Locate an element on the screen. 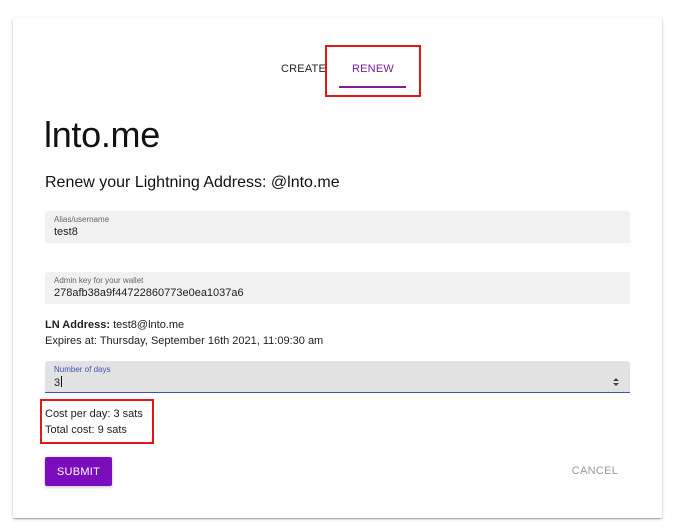 The height and width of the screenshot is (532, 679). number-of-days-field: Number of days 3 is located at coordinates (337, 377).